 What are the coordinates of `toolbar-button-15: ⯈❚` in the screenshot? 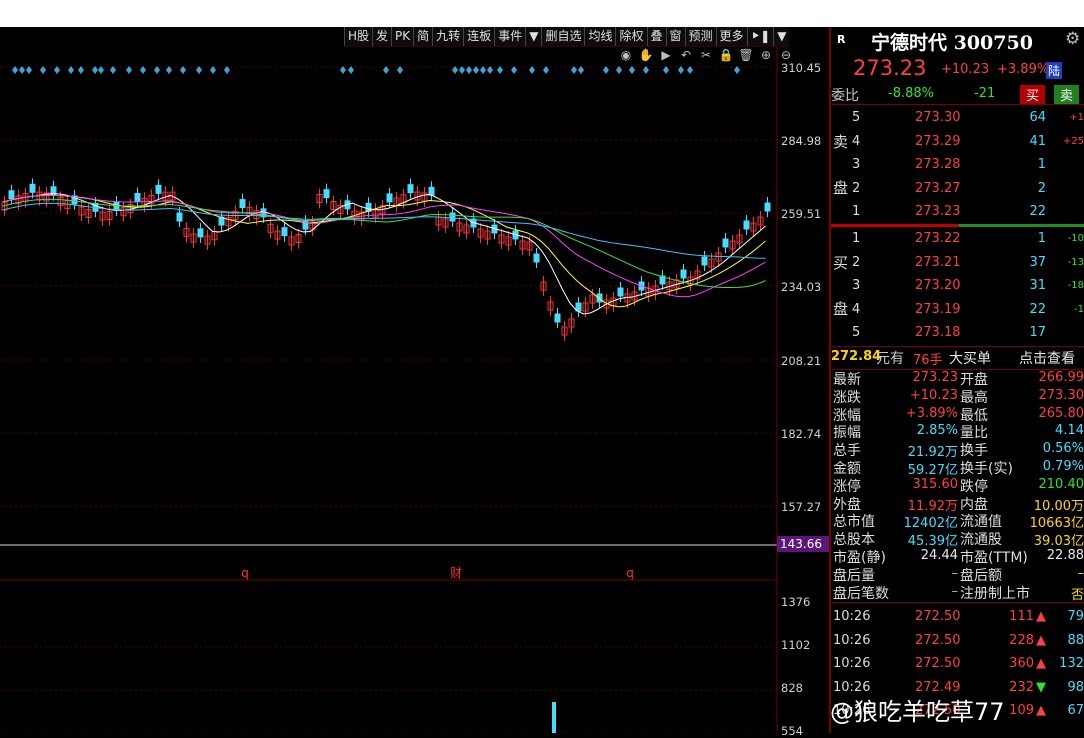 It's located at (760, 36).